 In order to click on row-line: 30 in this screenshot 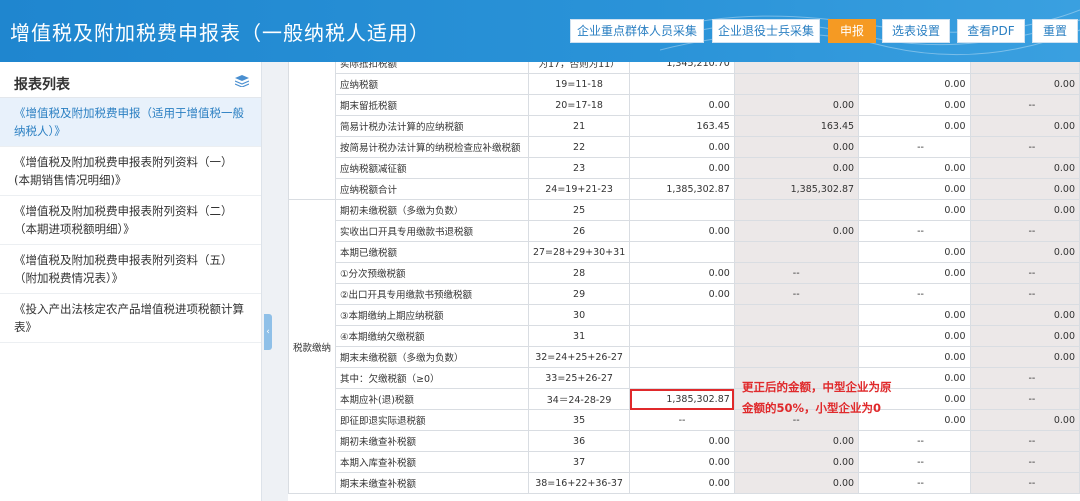, I will do `click(579, 315)`.